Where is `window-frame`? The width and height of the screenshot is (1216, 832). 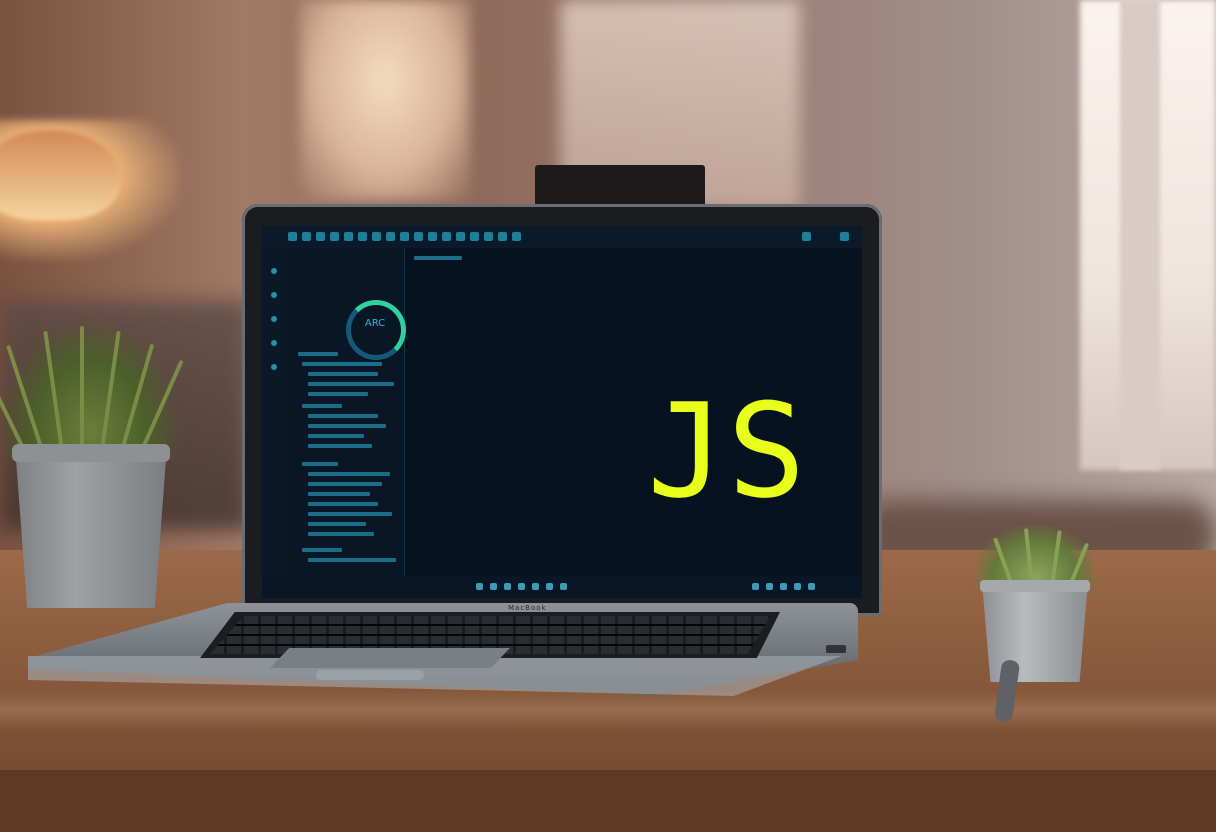
window-frame is located at coordinates (1140, 235).